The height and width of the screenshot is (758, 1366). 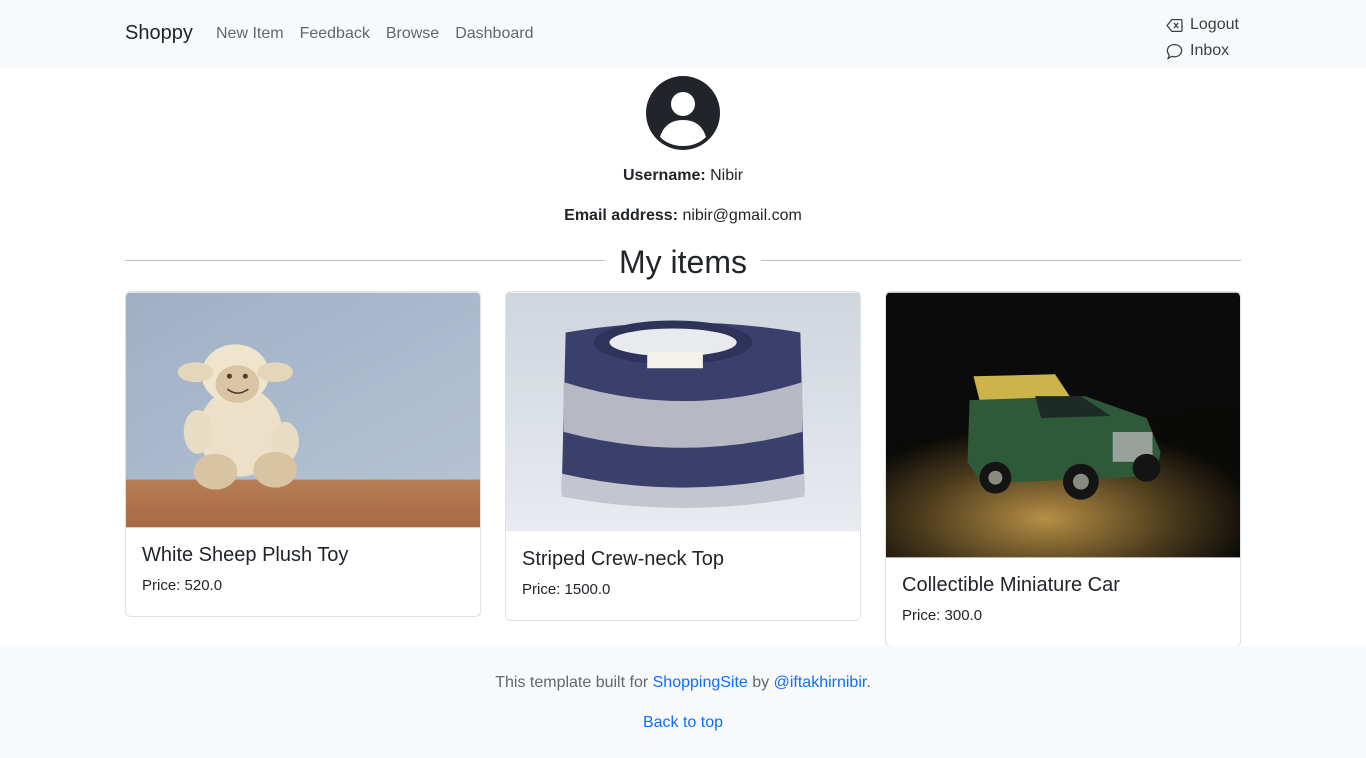 I want to click on username-value: Nibir, so click(x=727, y=175).